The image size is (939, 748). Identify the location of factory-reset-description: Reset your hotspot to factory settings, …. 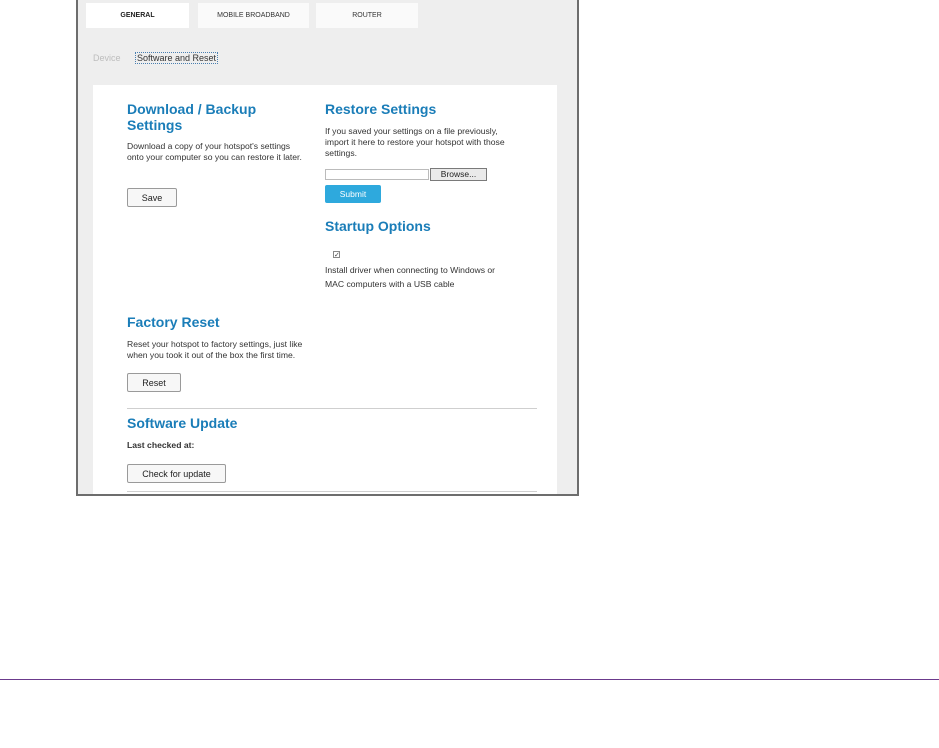
(215, 349).